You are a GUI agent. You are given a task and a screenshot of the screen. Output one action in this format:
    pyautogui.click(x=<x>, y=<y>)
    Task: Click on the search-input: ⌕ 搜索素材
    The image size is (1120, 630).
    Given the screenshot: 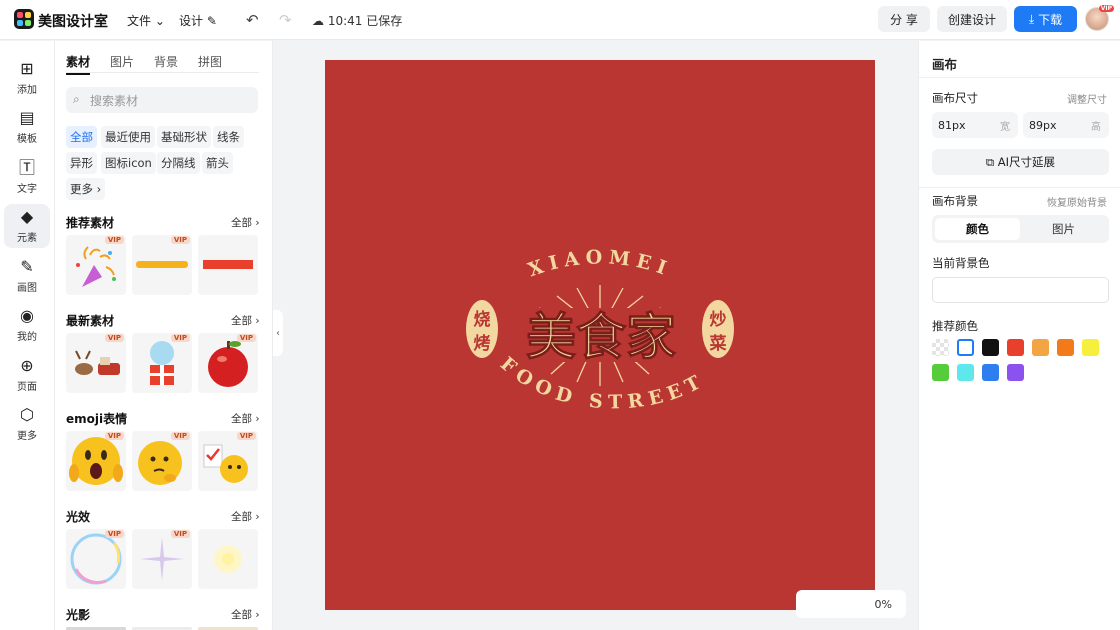 What is the action you would take?
    pyautogui.click(x=162, y=100)
    